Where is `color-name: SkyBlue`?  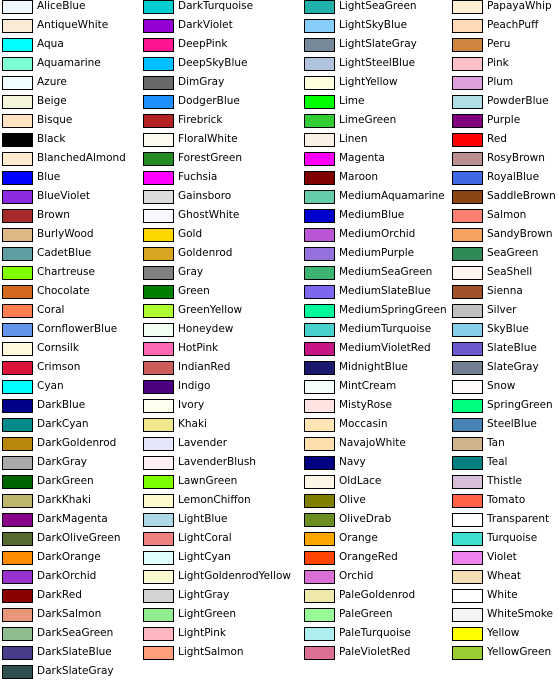 color-name: SkyBlue is located at coordinates (508, 329).